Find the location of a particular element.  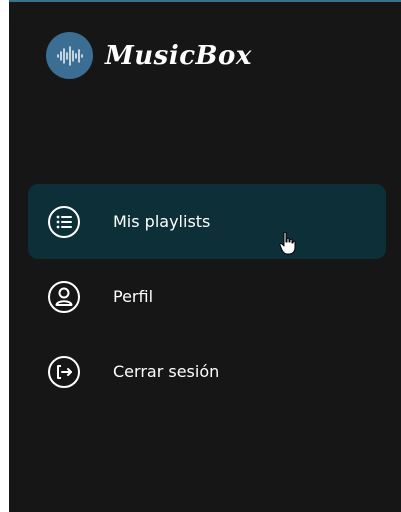

nav-label-cerrar-sesion: Cerrar sesión is located at coordinates (166, 371).